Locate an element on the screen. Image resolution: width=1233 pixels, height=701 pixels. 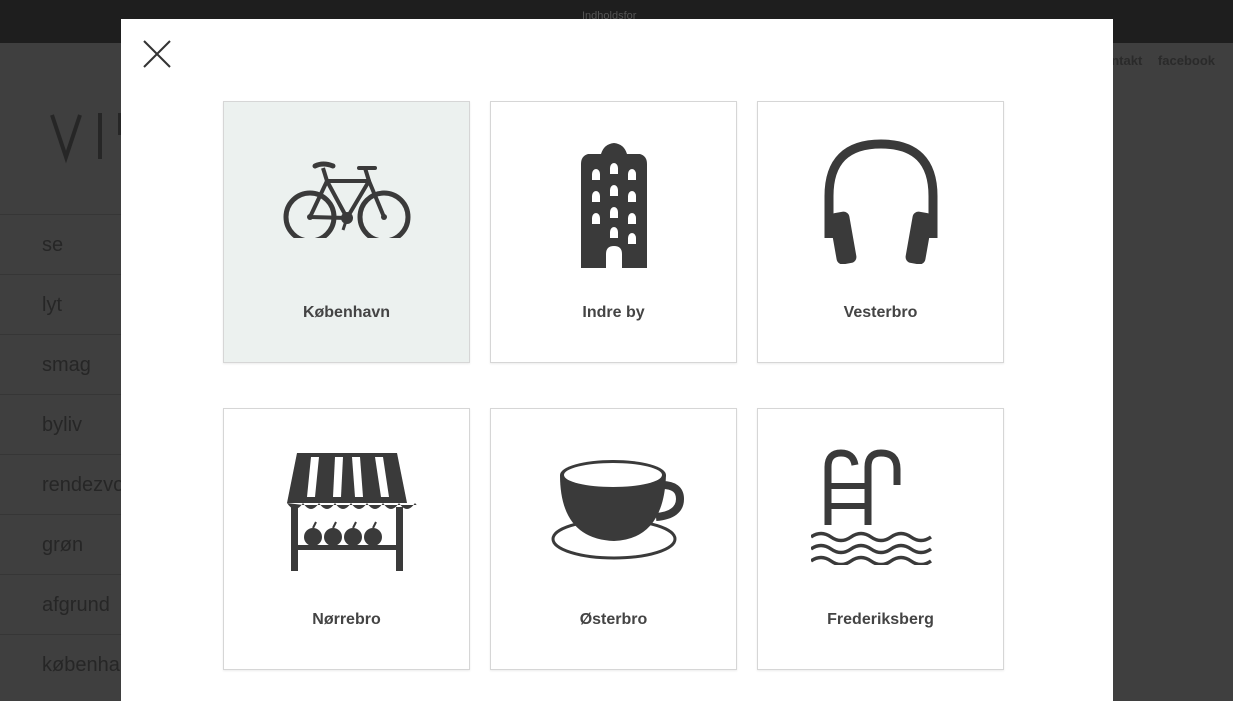
tile-label: Nørrebro is located at coordinates (346, 619).